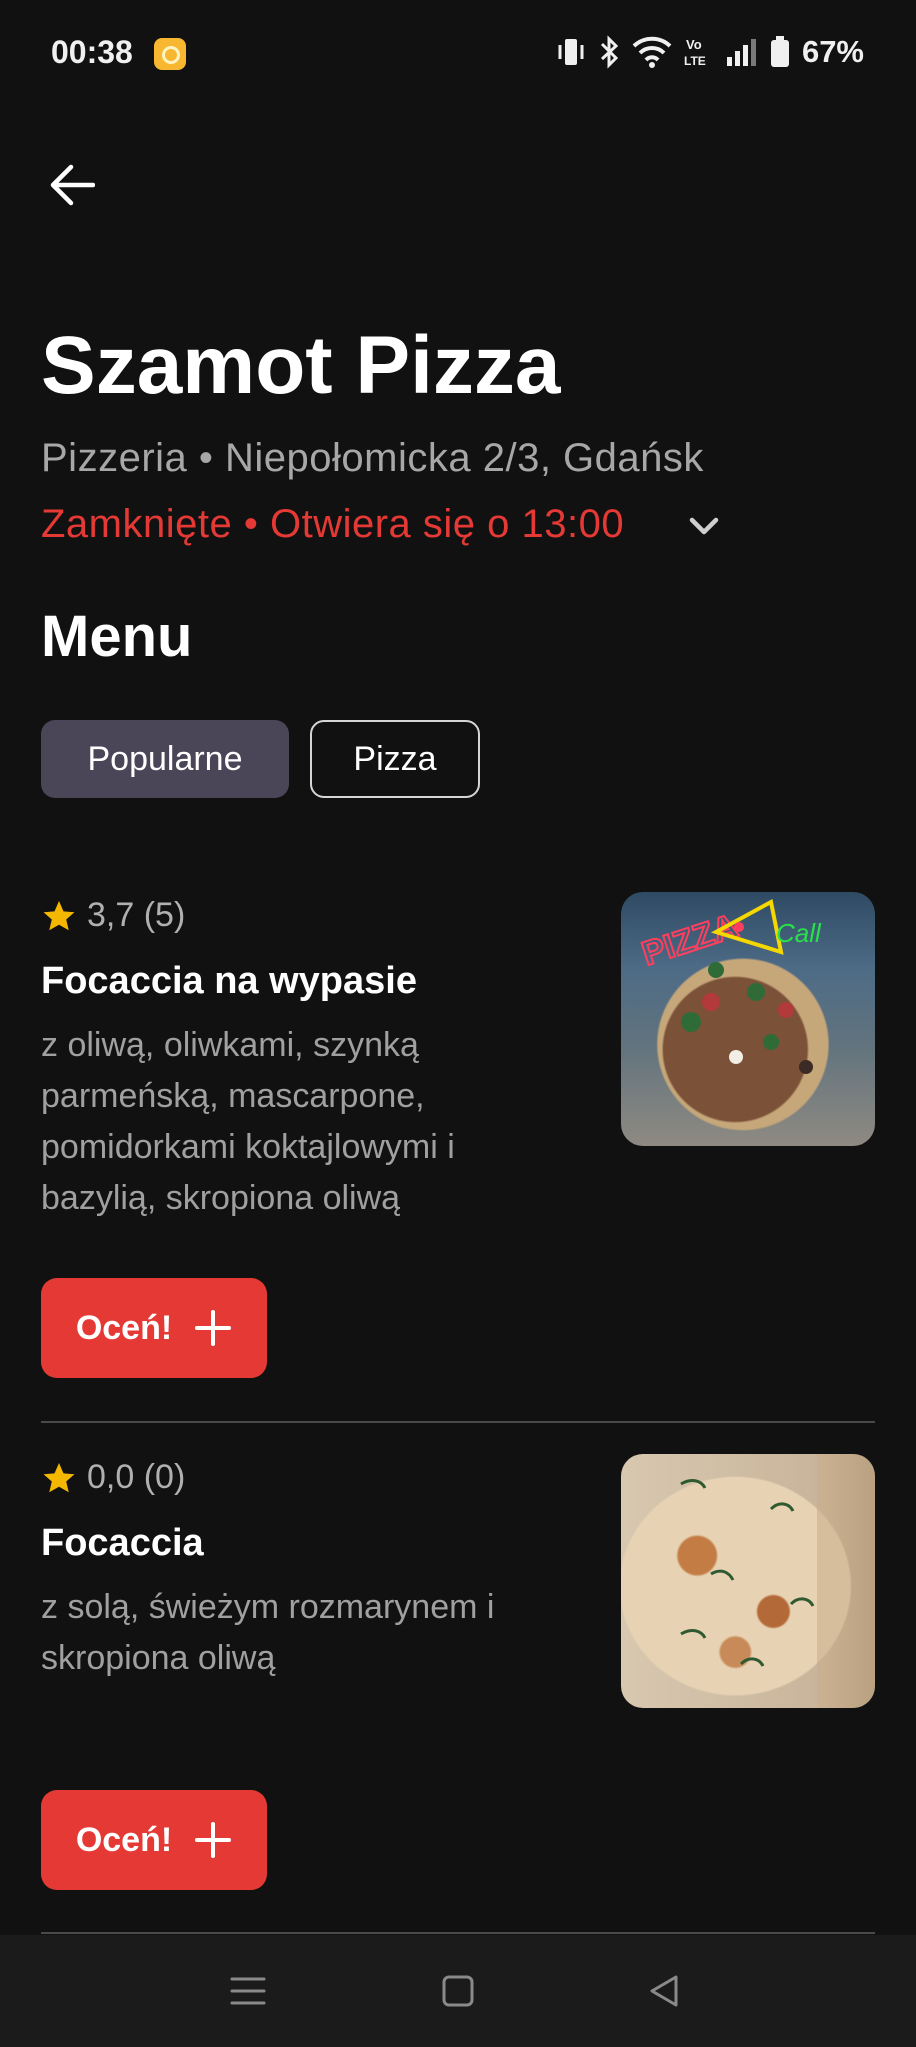 The image size is (916, 2047). Describe the element at coordinates (652, 52) in the screenshot. I see `wifi-icon` at that location.